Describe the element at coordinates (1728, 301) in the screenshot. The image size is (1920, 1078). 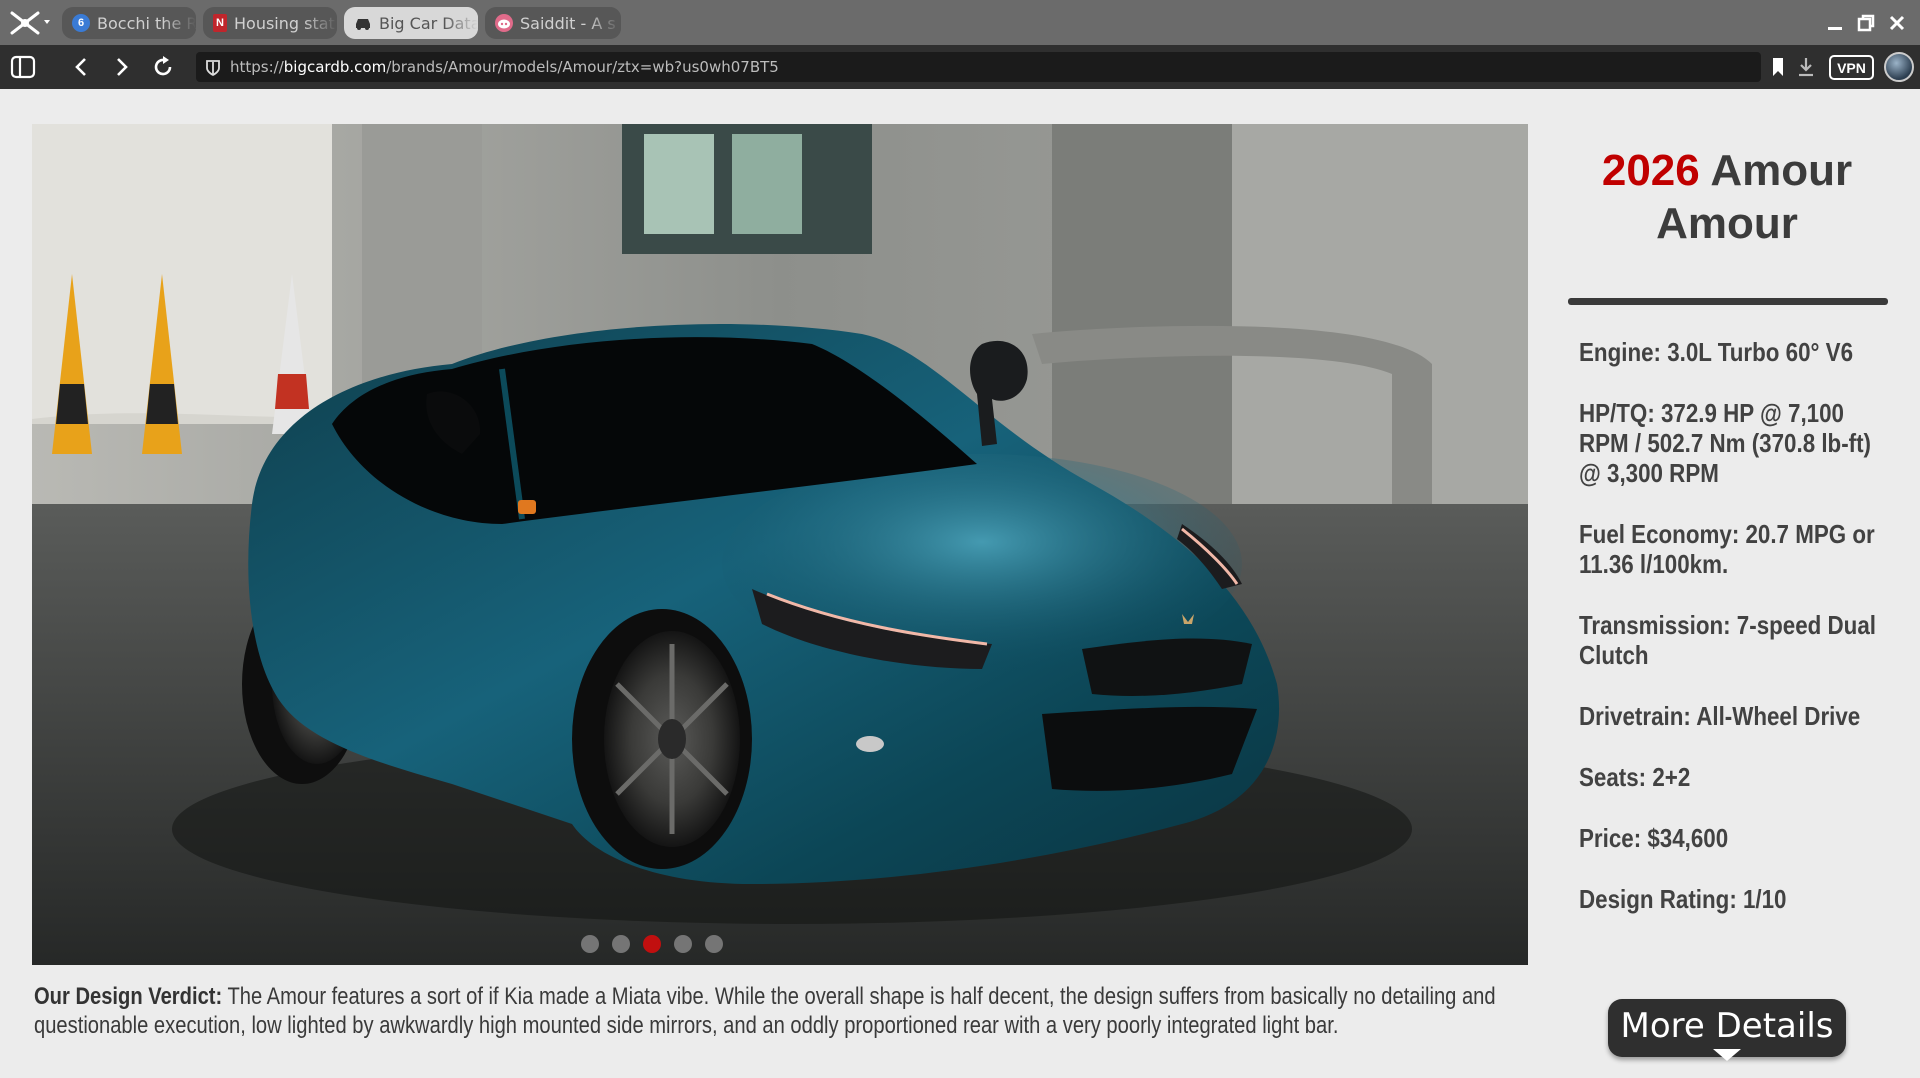
I see `title-divider` at that location.